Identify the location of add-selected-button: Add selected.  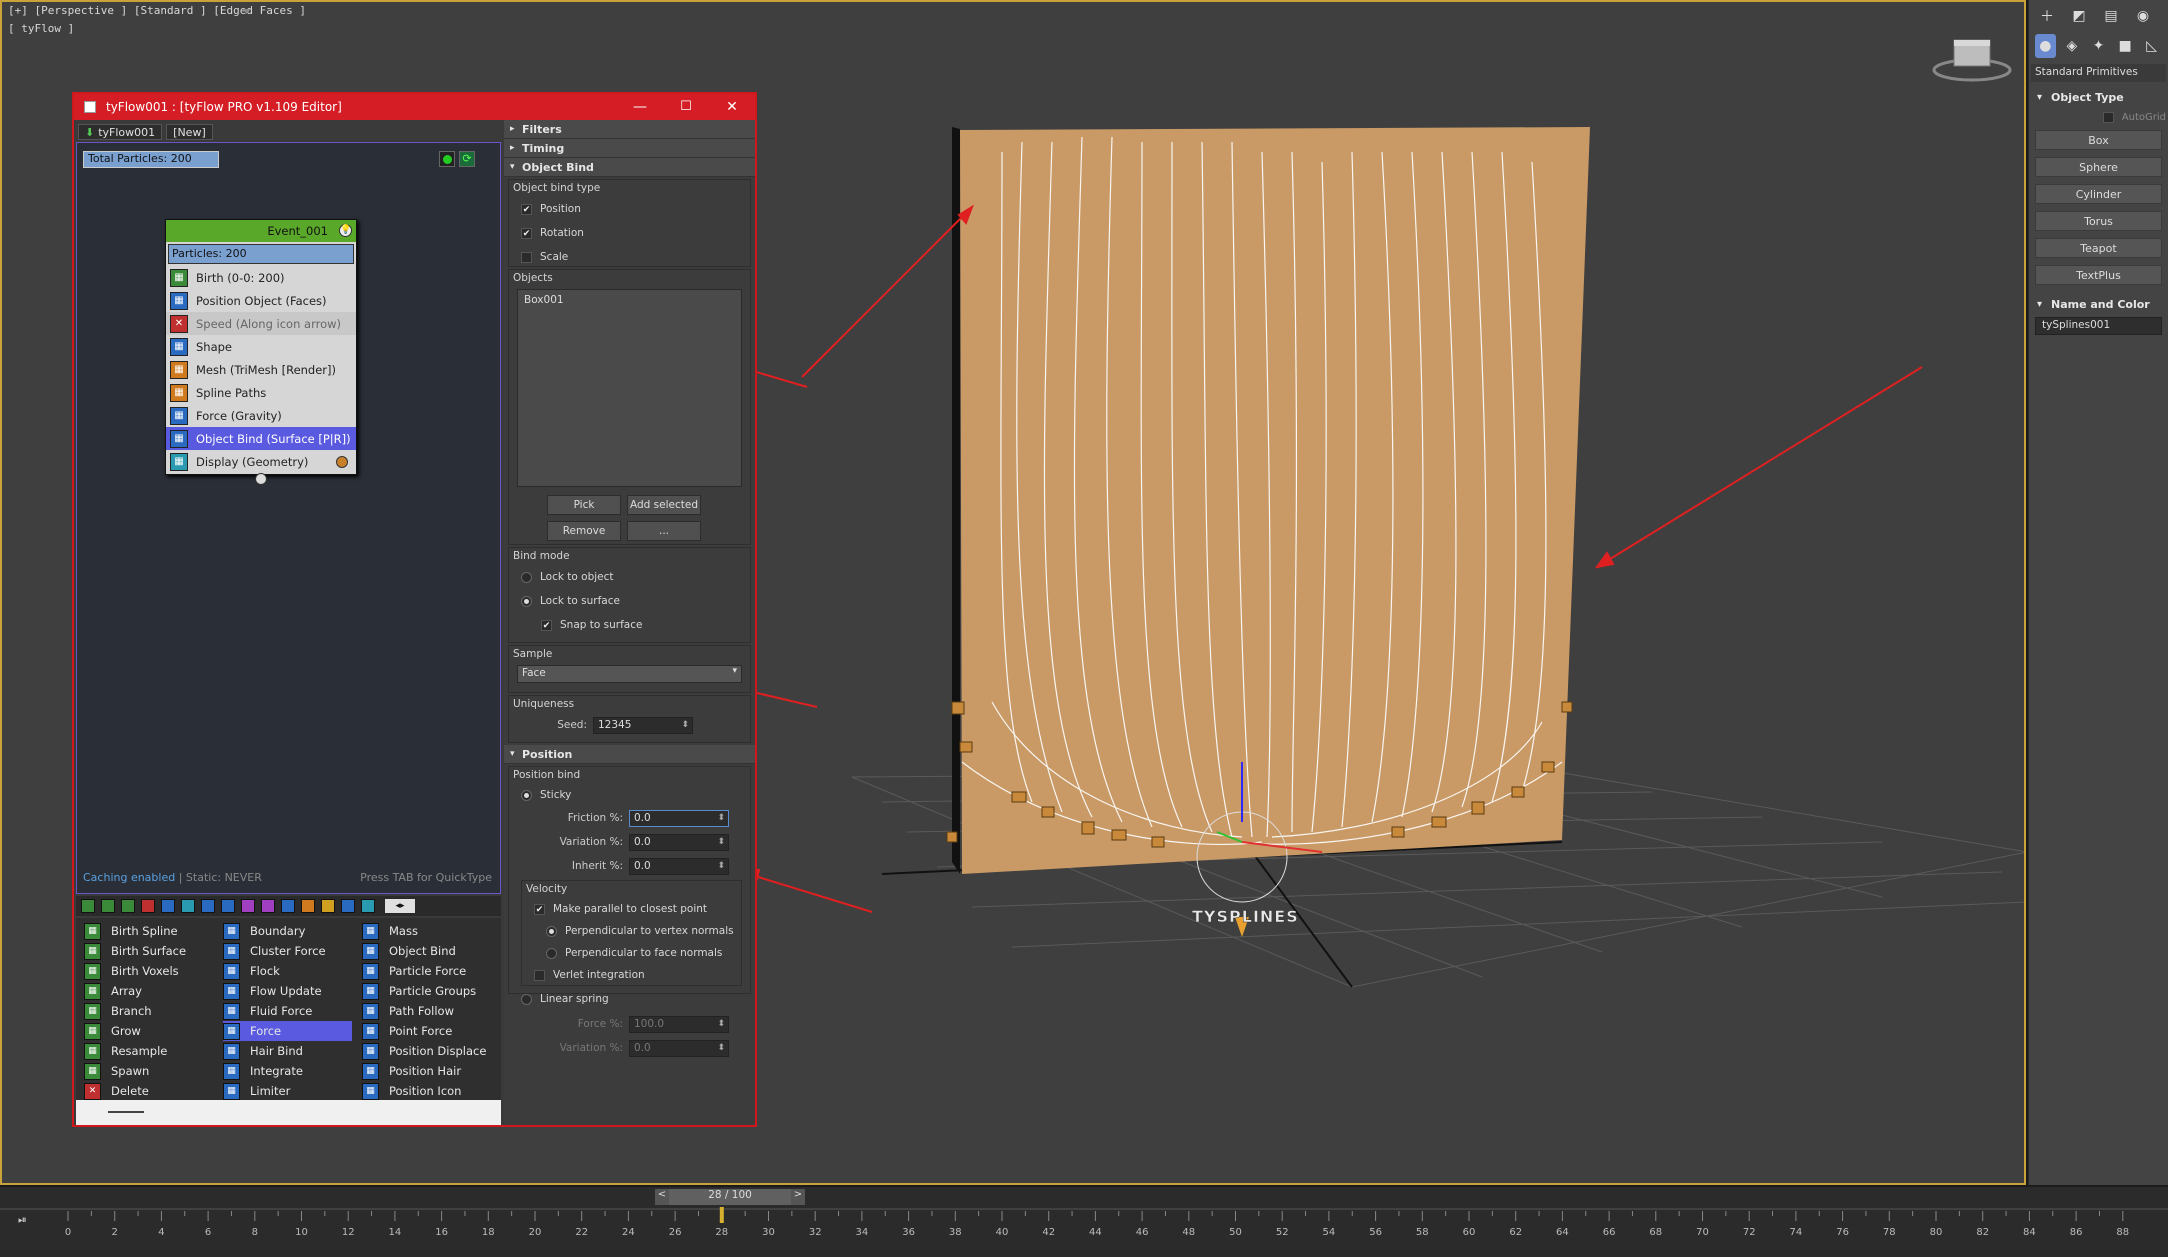
(664, 505).